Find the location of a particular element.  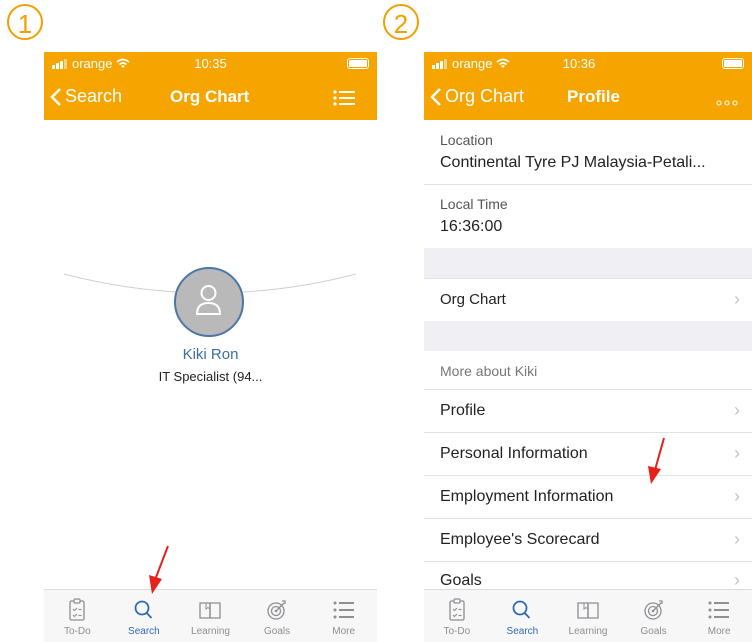

menu-item-employee-scorecard: Employee's Scorecard › is located at coordinates (588, 540).